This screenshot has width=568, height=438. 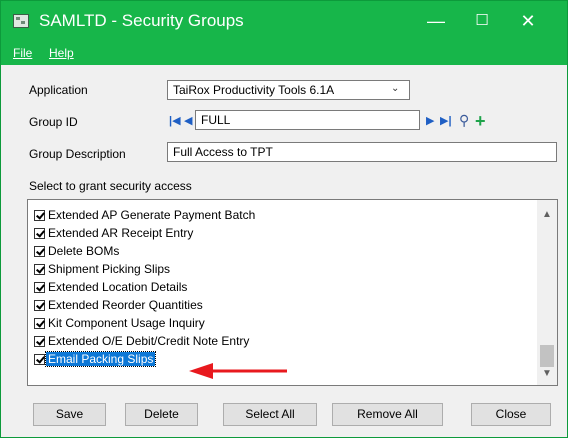 I want to click on maximize-icon: ☐, so click(x=482, y=21).